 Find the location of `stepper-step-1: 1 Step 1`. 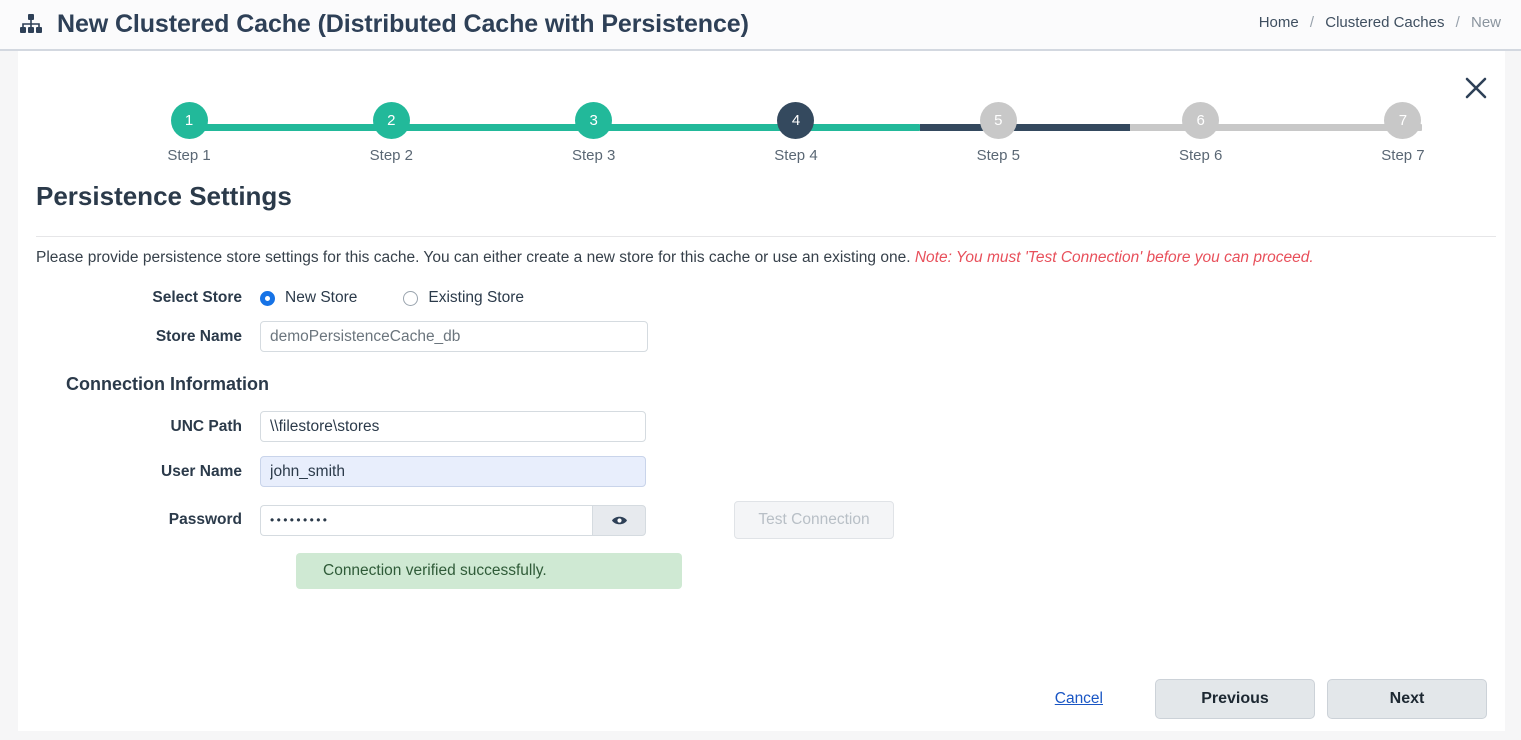

stepper-step-1: 1 Step 1 is located at coordinates (189, 133).